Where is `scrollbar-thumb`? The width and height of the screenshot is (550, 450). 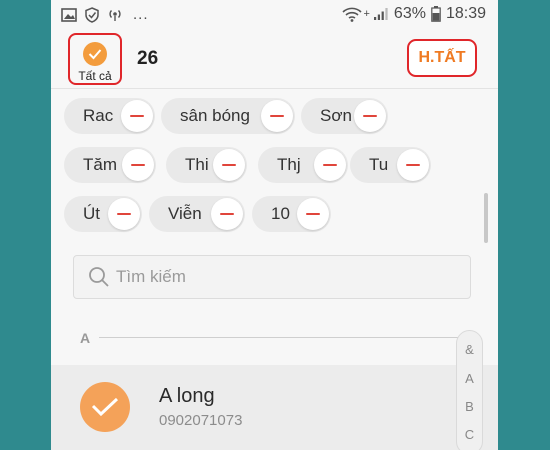
scrollbar-thumb is located at coordinates (486, 218).